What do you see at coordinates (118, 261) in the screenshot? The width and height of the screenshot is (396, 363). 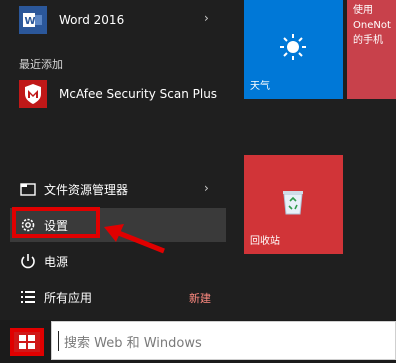 I see `power-item: 电源` at bounding box center [118, 261].